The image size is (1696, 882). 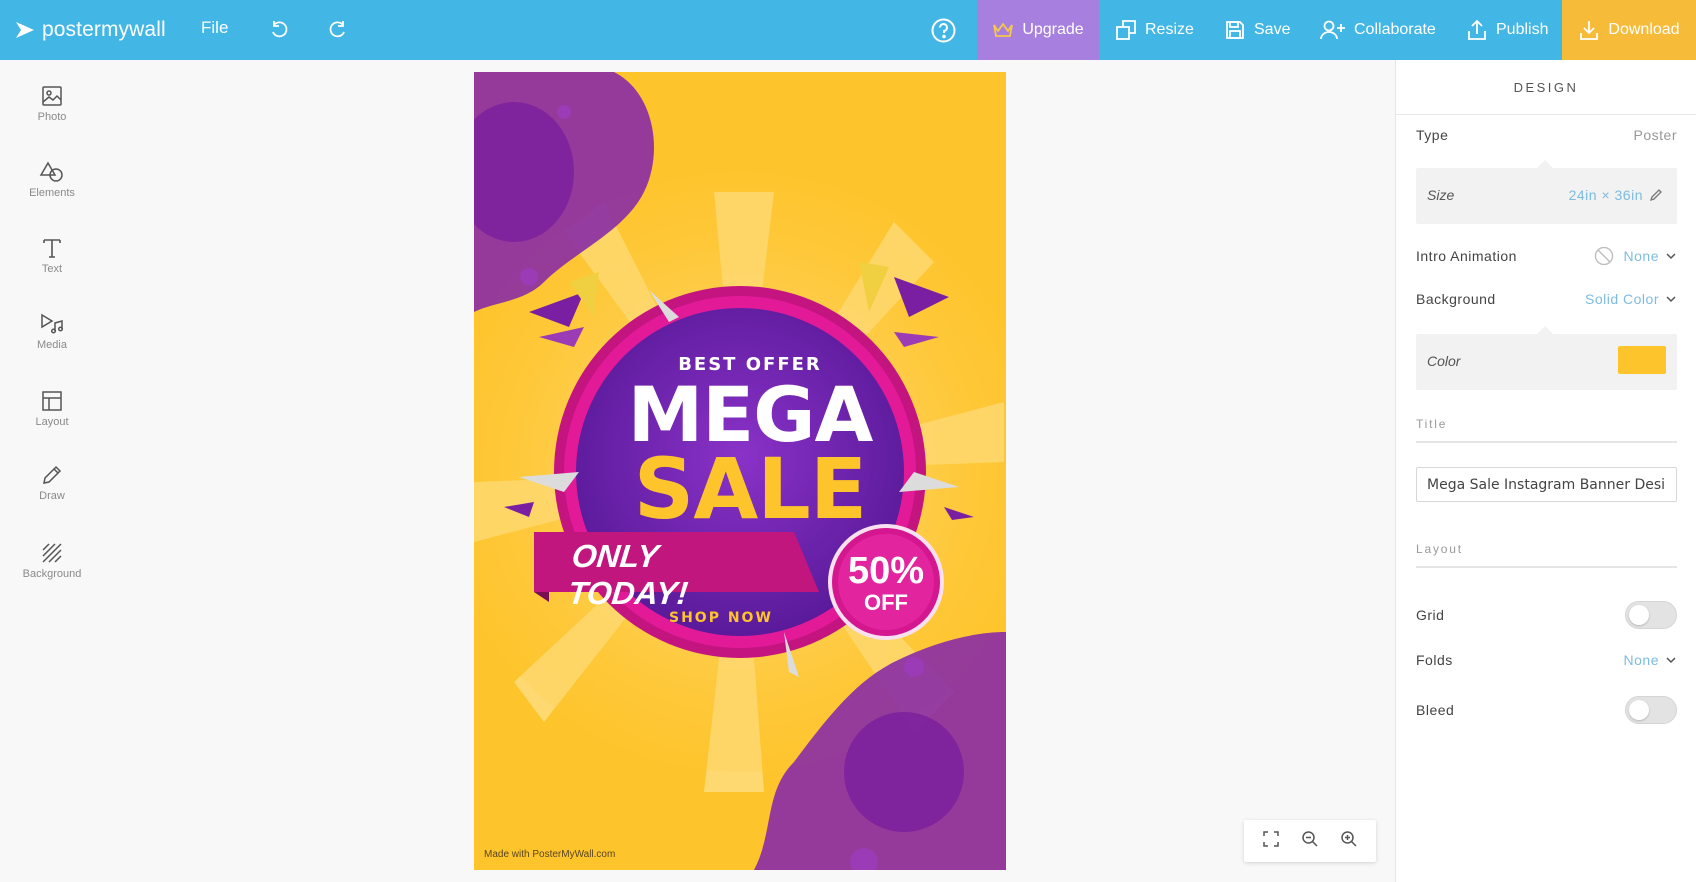 I want to click on resize-button: Resize, so click(x=1154, y=30).